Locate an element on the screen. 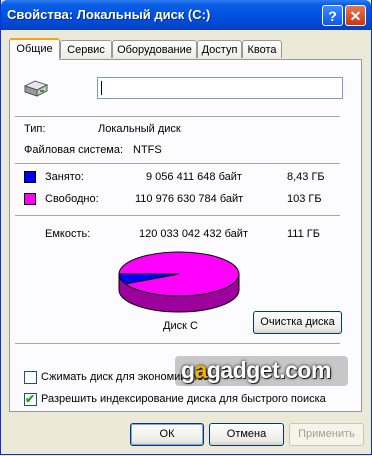  capacity-bytes: 120 033 042 432 байт is located at coordinates (193, 234).